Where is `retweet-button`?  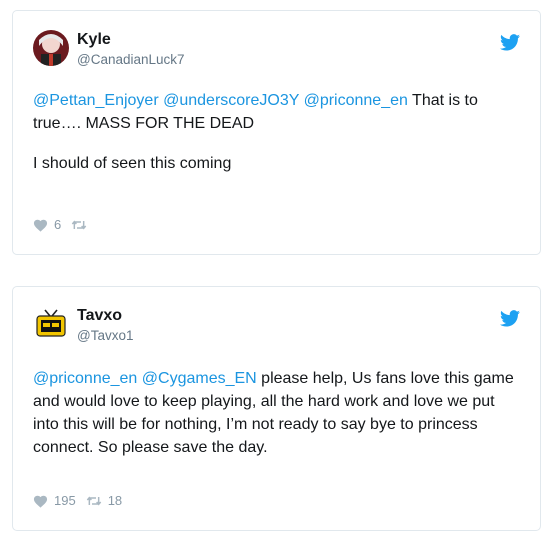 retweet-button is located at coordinates (82, 225).